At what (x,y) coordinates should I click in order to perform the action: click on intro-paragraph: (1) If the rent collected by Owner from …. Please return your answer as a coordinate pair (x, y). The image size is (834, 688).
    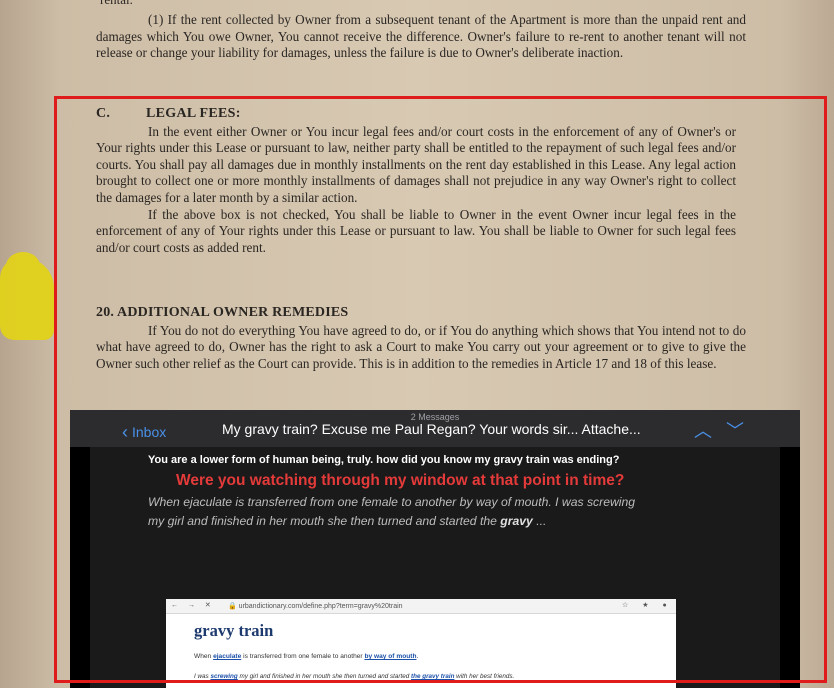
    Looking at the image, I should click on (421, 37).